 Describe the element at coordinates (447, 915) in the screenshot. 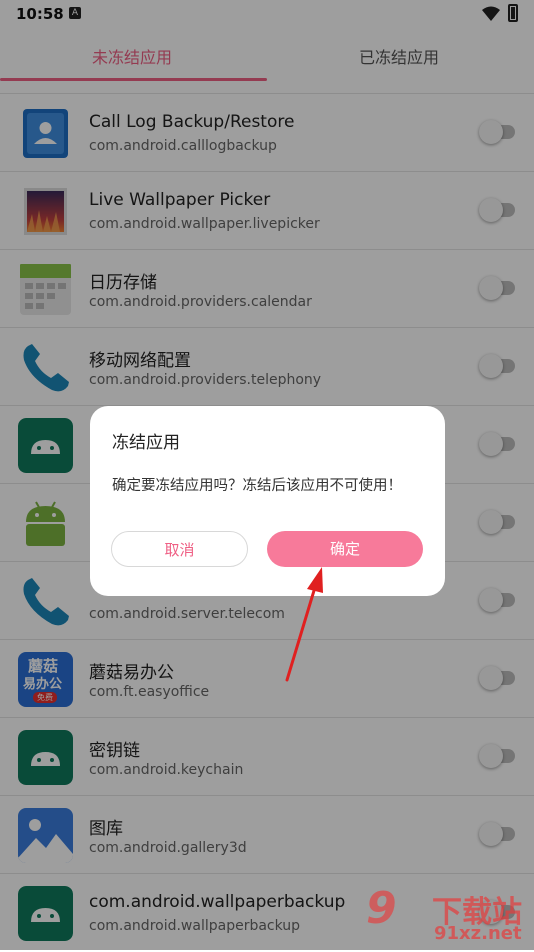

I see `site-watermark: 9 下载站 91xz.net` at that location.